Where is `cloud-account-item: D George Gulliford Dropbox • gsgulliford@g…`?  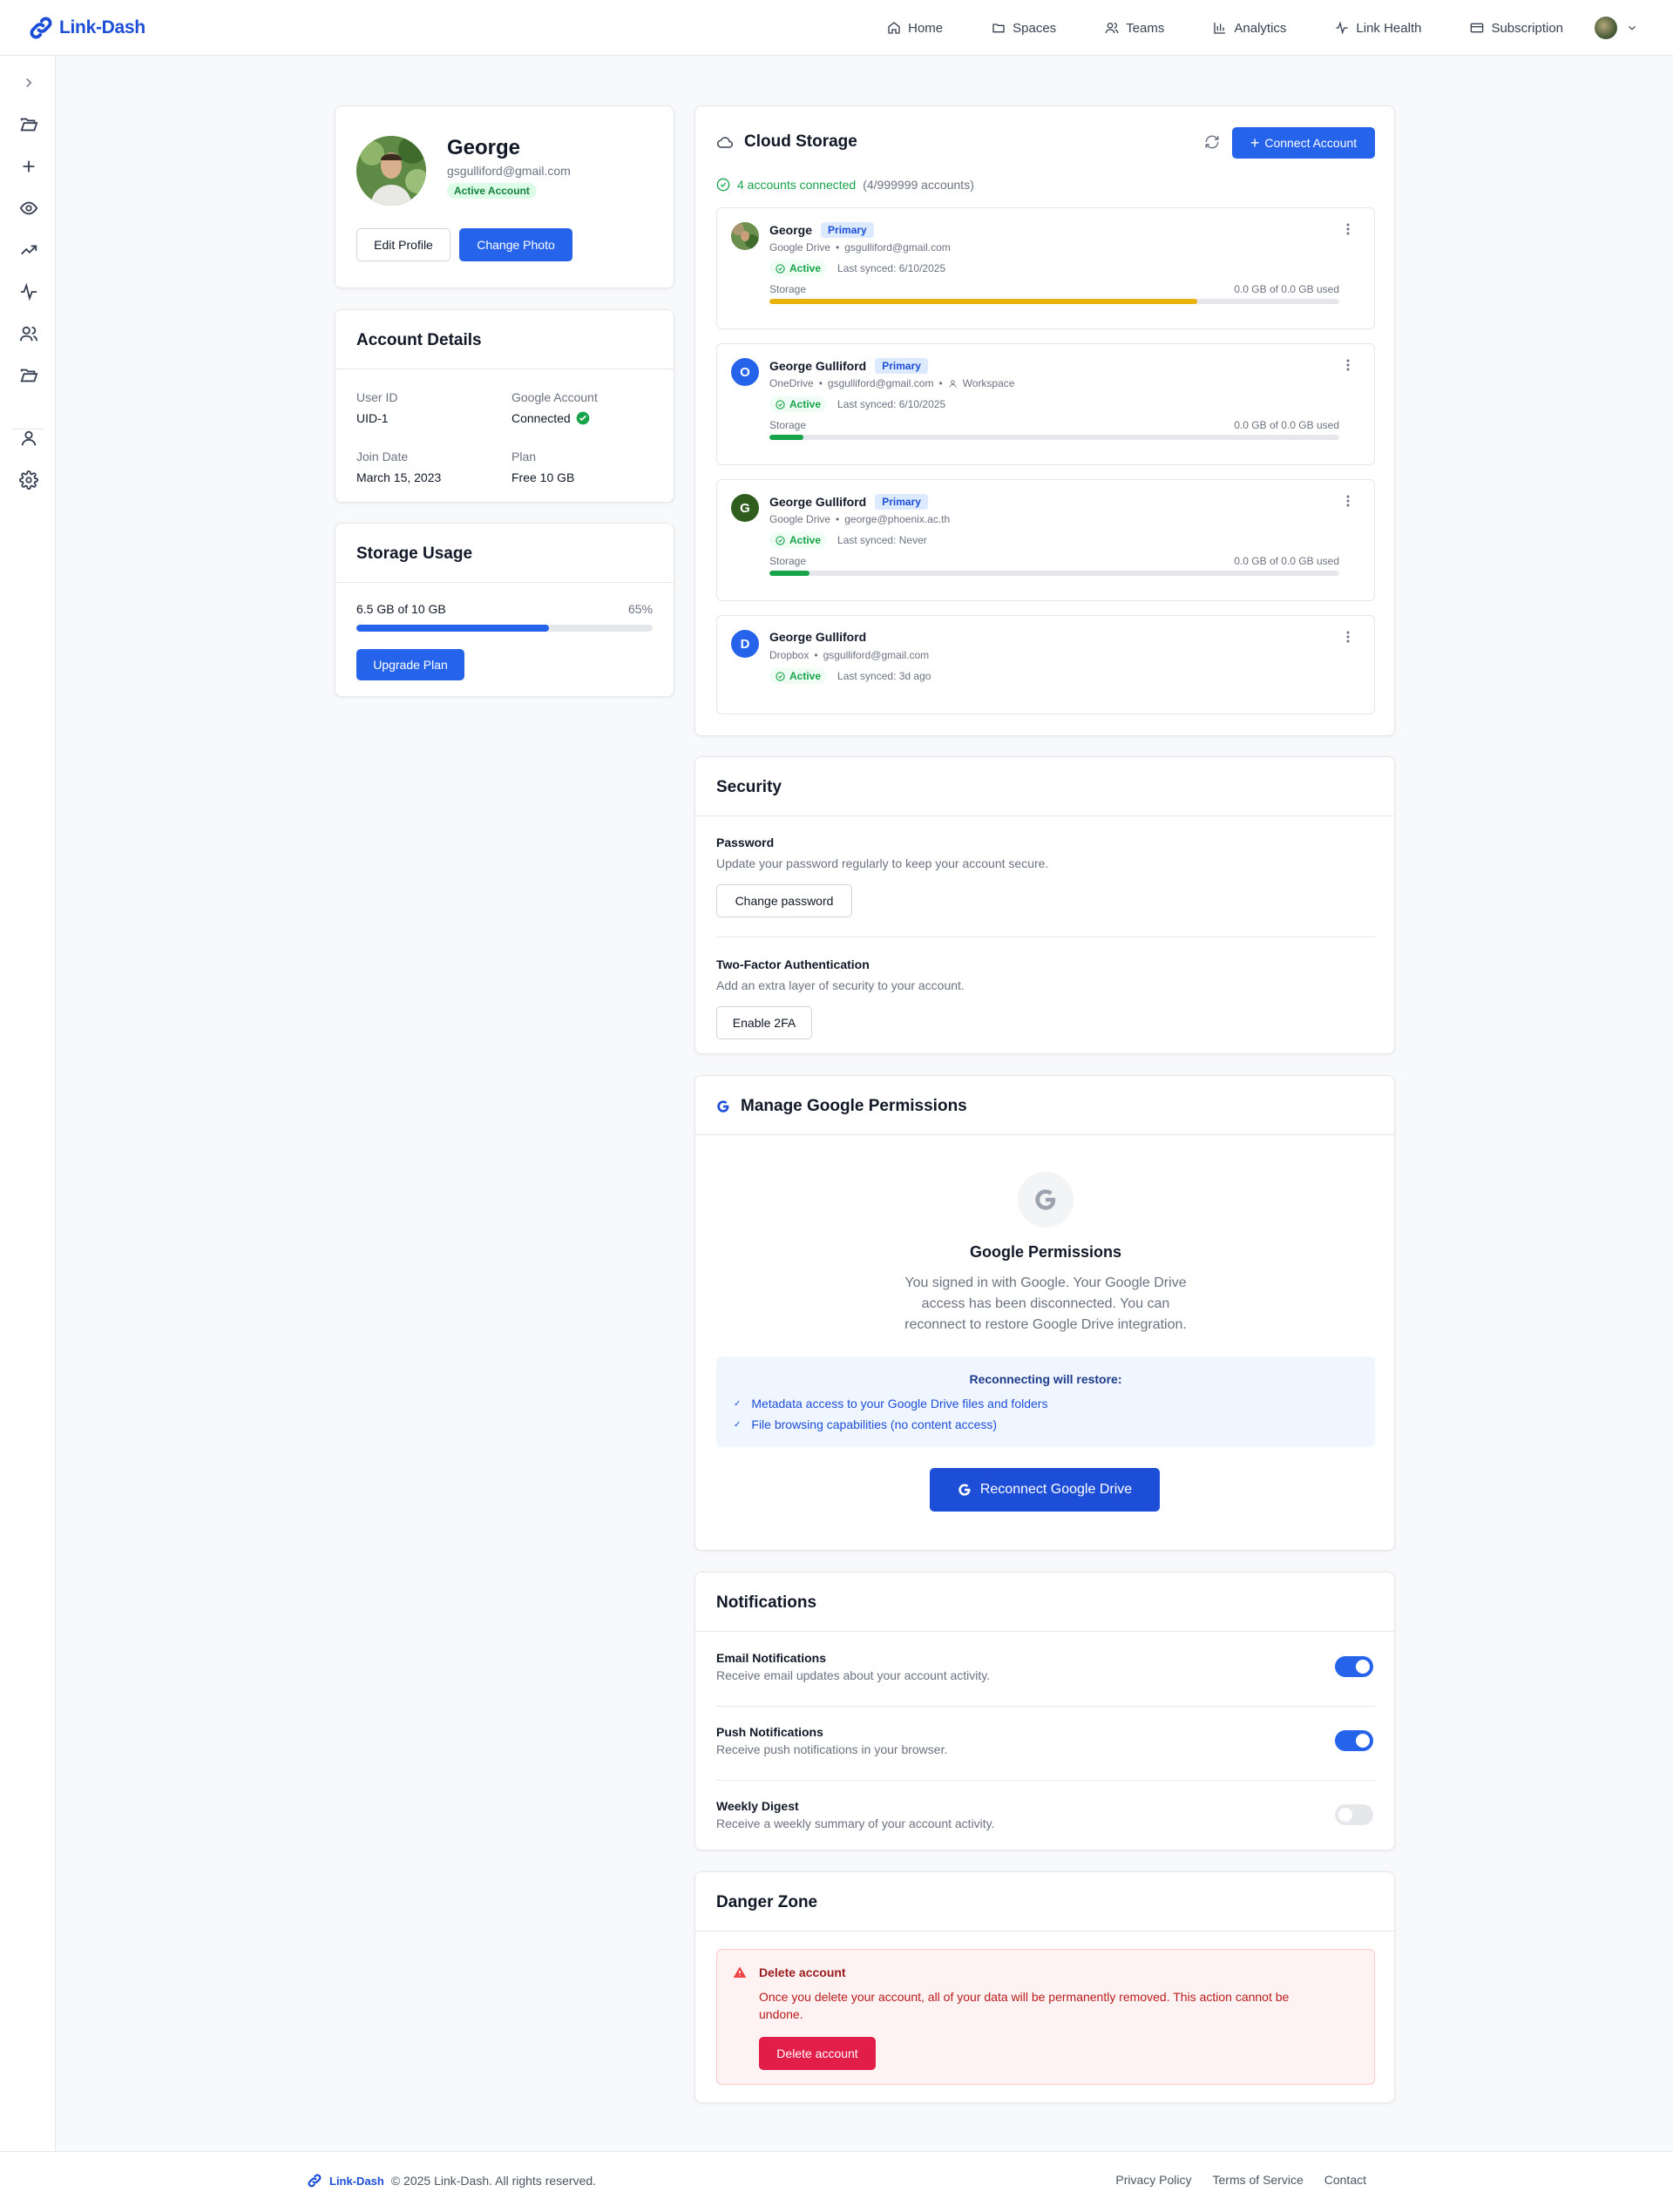 cloud-account-item: D George Gulliford Dropbox • gsgulliford@g… is located at coordinates (1045, 664).